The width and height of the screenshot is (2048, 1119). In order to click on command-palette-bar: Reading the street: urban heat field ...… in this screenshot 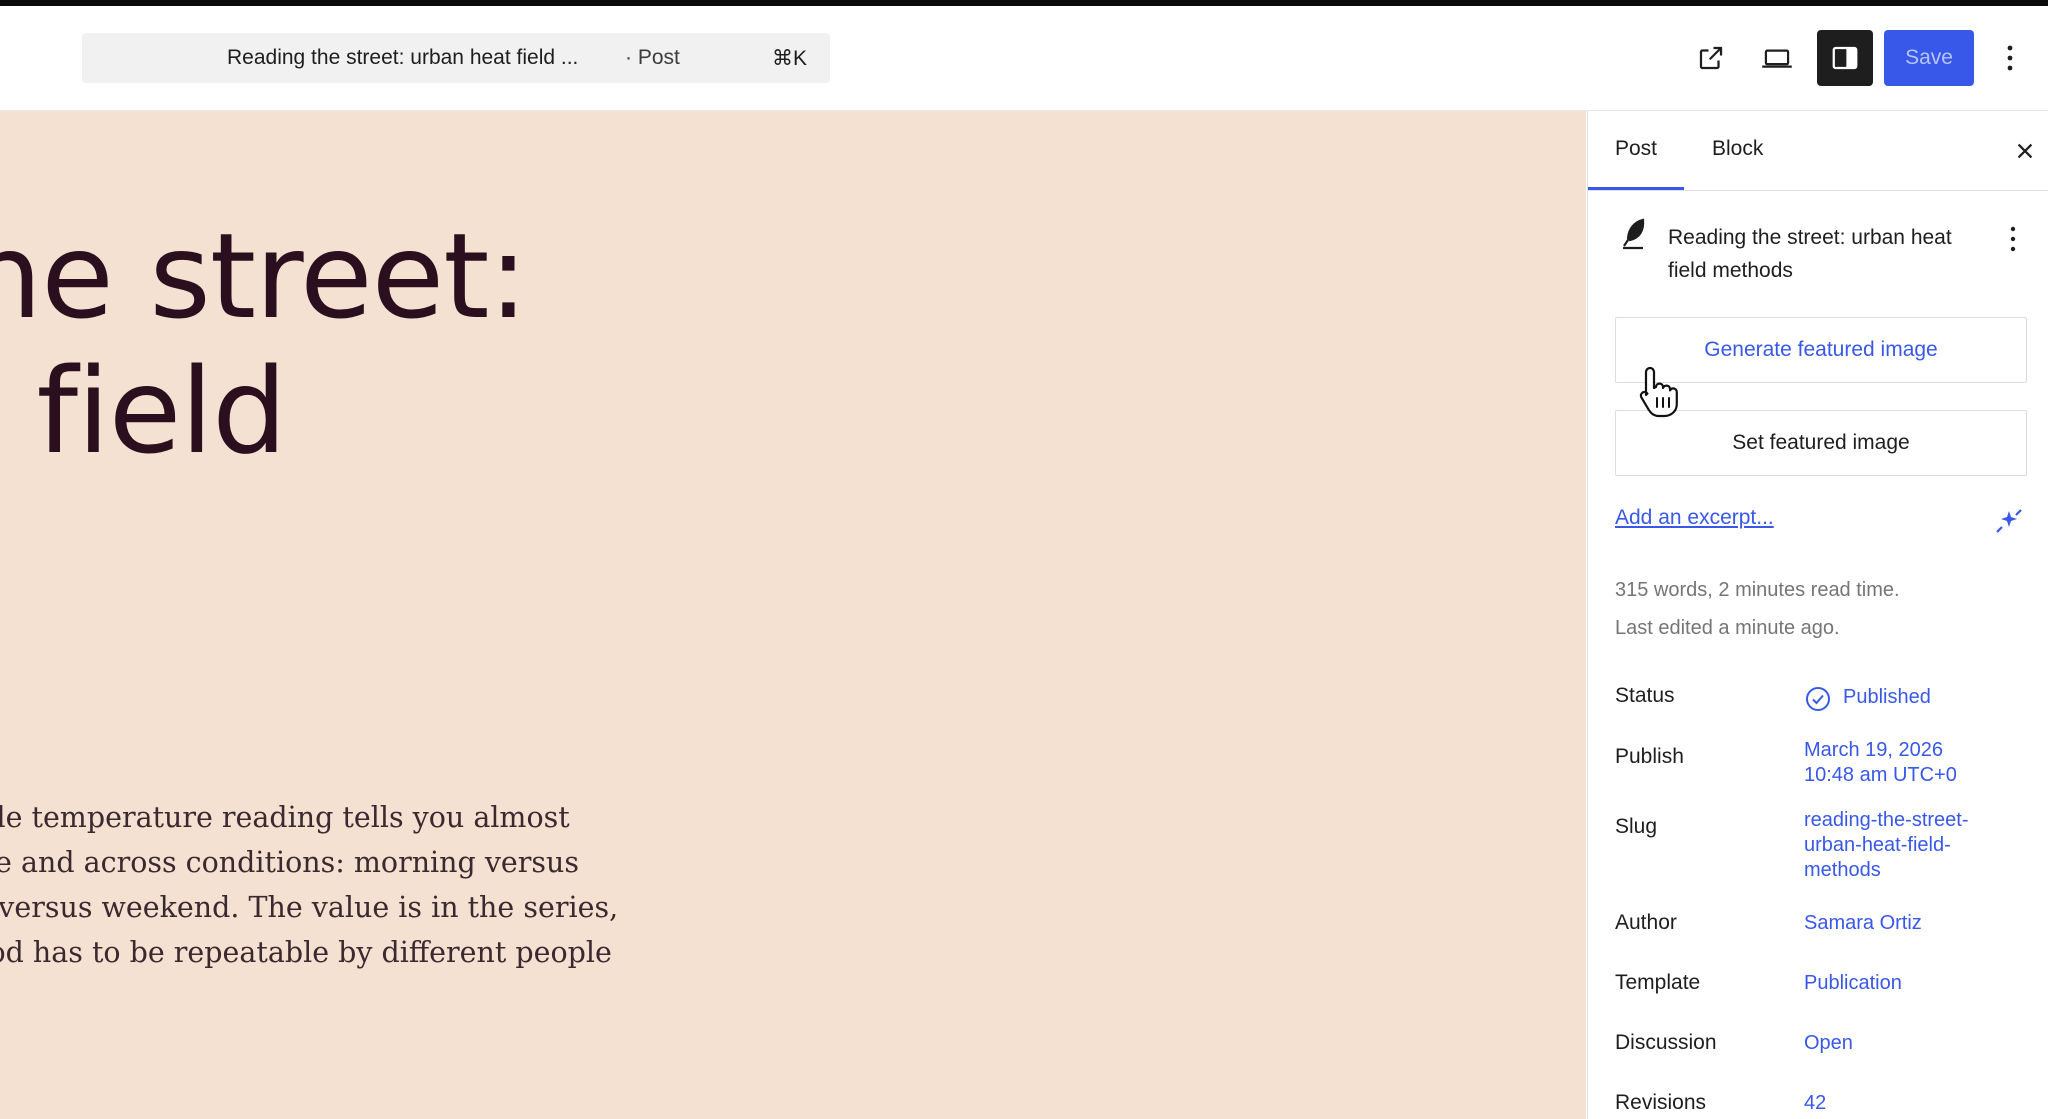, I will do `click(456, 58)`.